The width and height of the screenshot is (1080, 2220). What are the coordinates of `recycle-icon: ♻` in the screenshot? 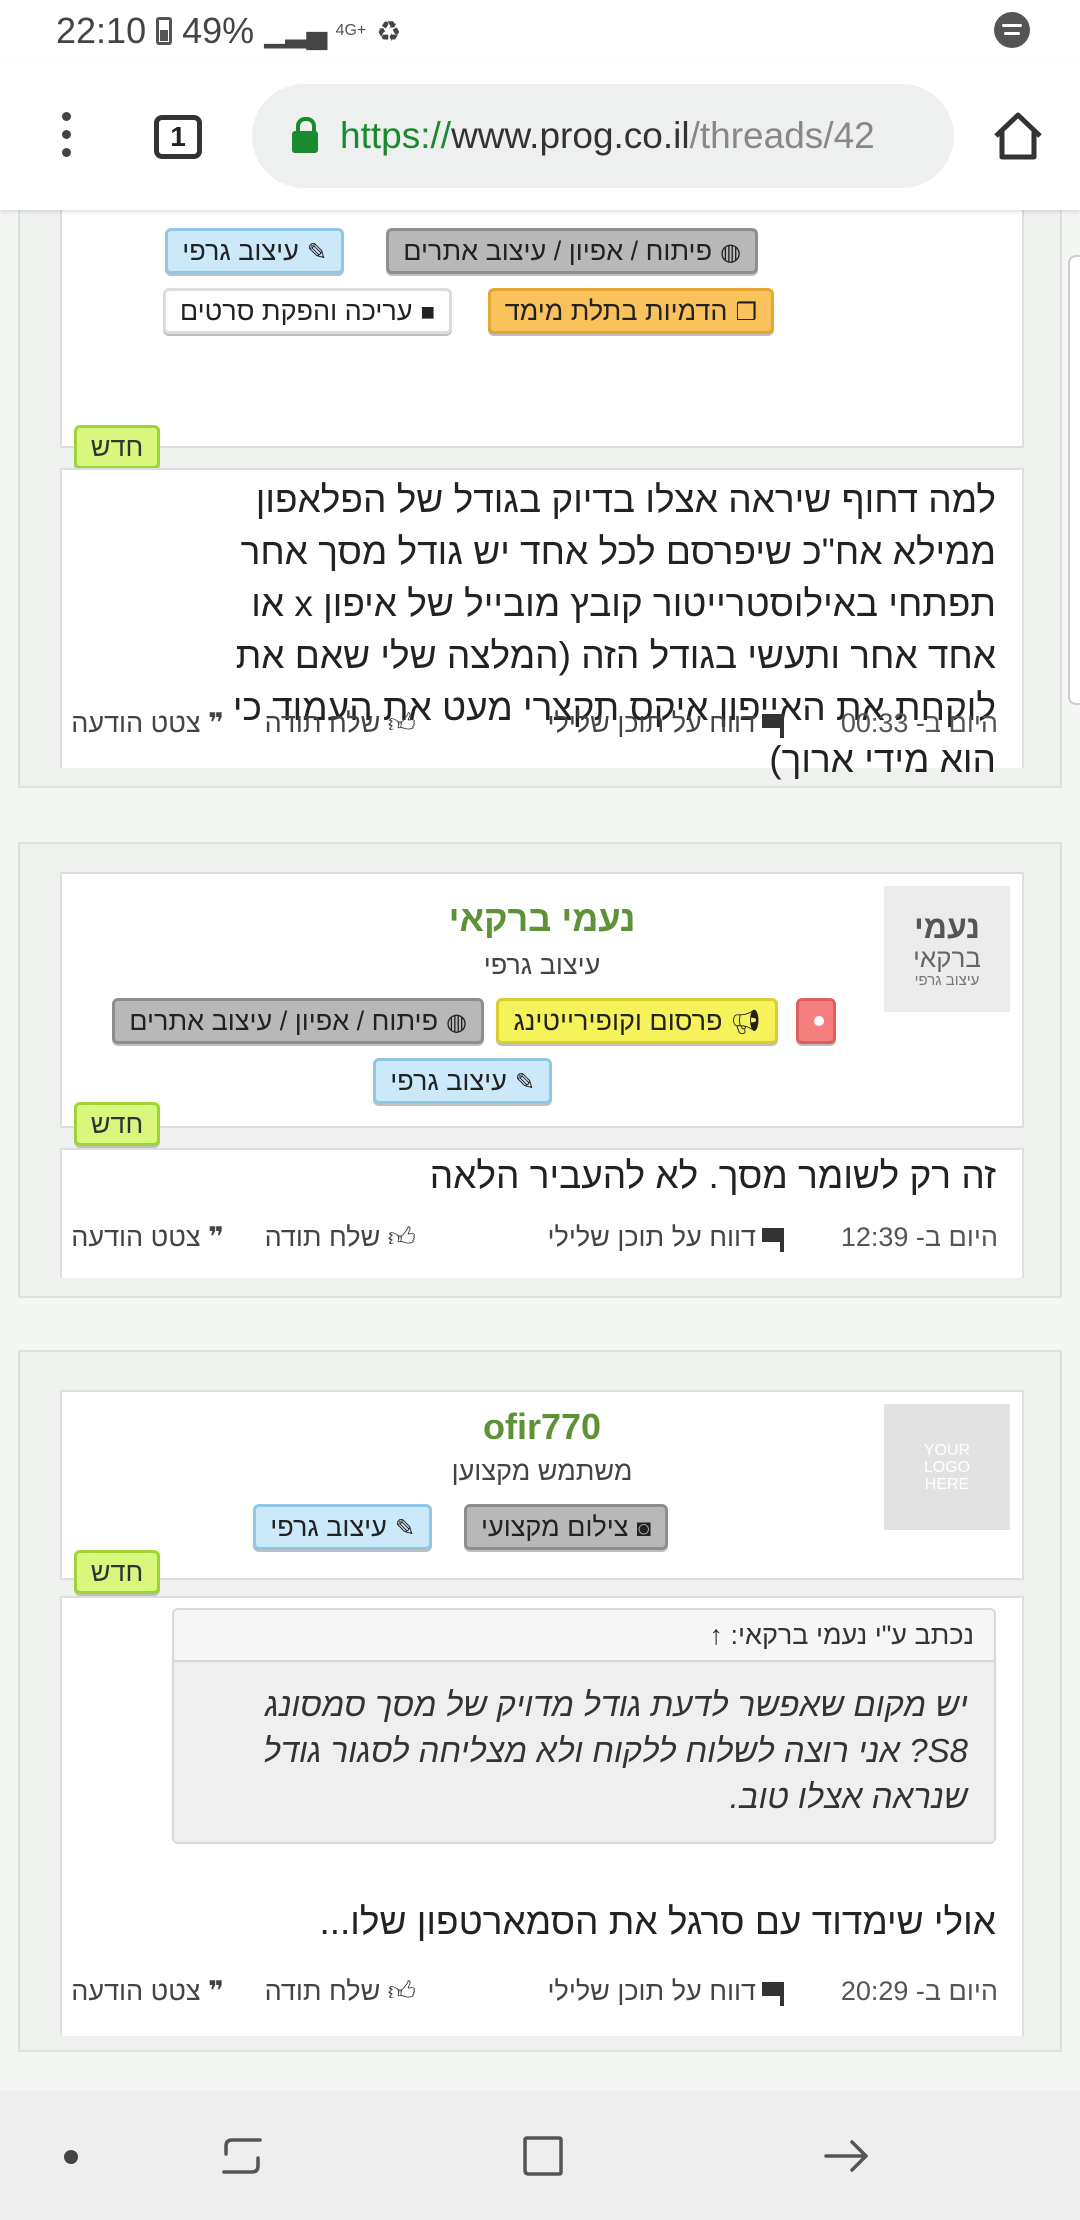 It's located at (389, 31).